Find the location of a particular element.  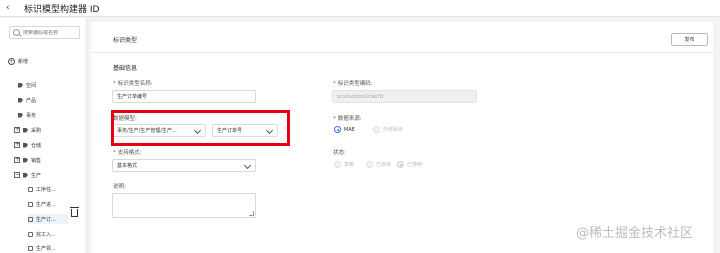

add-label: 新增 is located at coordinates (23, 62).